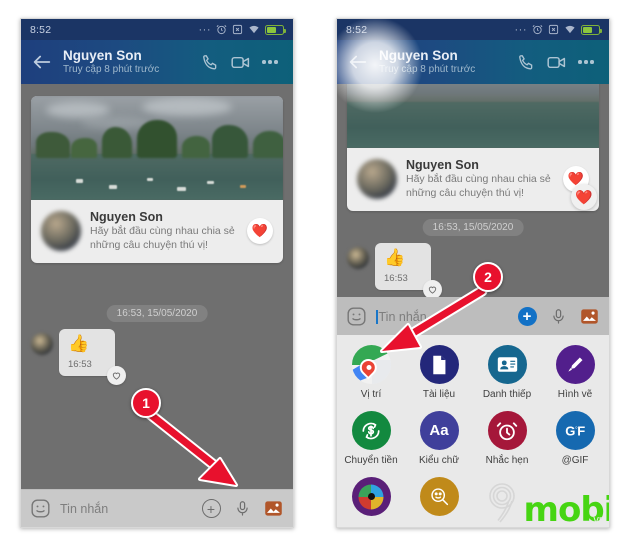  I want to click on attachment-label: Hình vẽ, so click(575, 394).